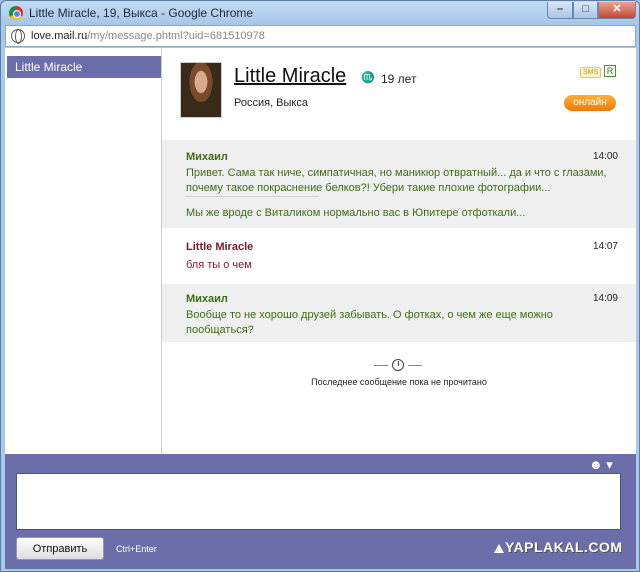 The width and height of the screenshot is (640, 572). I want to click on profile-age: 19 лет, so click(399, 79).